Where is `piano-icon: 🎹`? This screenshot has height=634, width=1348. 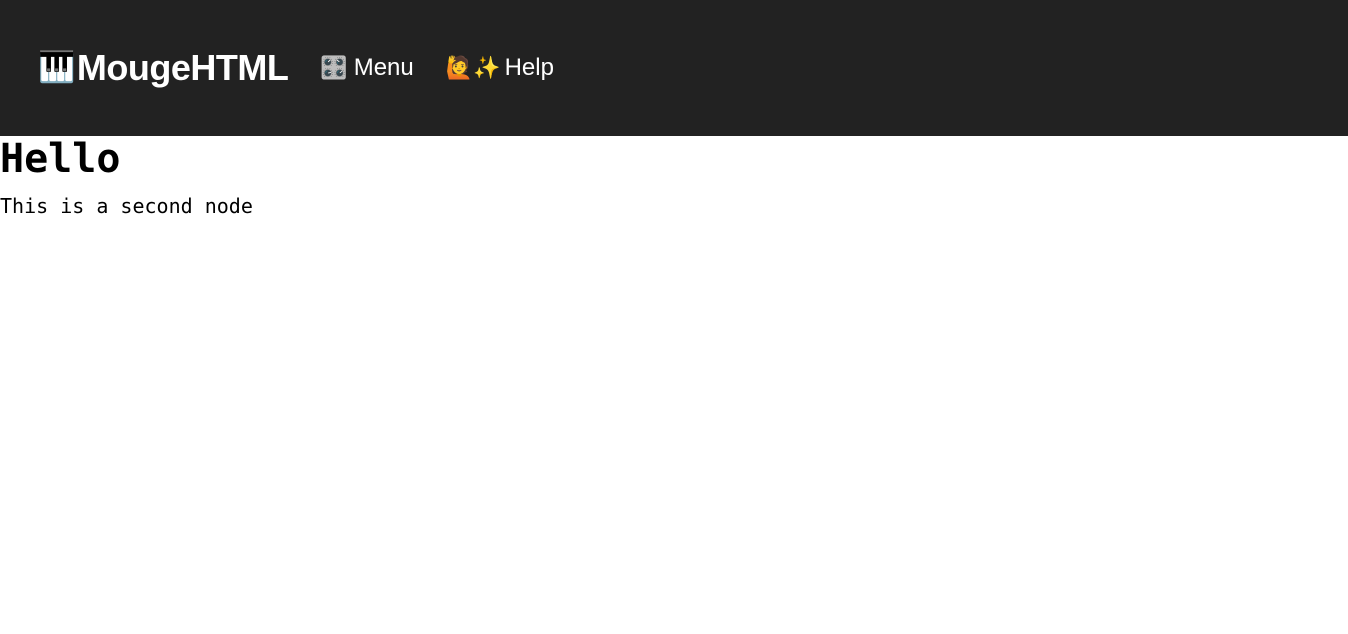 piano-icon: 🎹 is located at coordinates (56, 67).